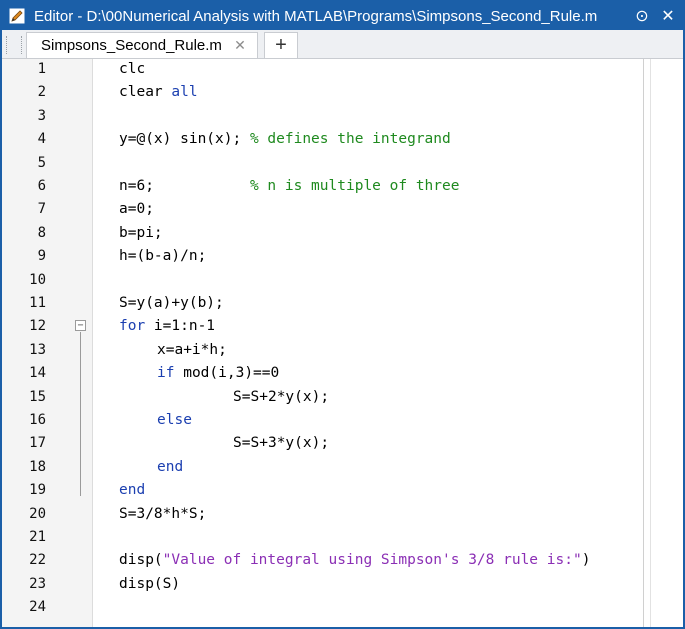 Image resolution: width=685 pixels, height=629 pixels. Describe the element at coordinates (342, 256) in the screenshot. I see `code-line: 9 h=(b-a)/n;` at that location.